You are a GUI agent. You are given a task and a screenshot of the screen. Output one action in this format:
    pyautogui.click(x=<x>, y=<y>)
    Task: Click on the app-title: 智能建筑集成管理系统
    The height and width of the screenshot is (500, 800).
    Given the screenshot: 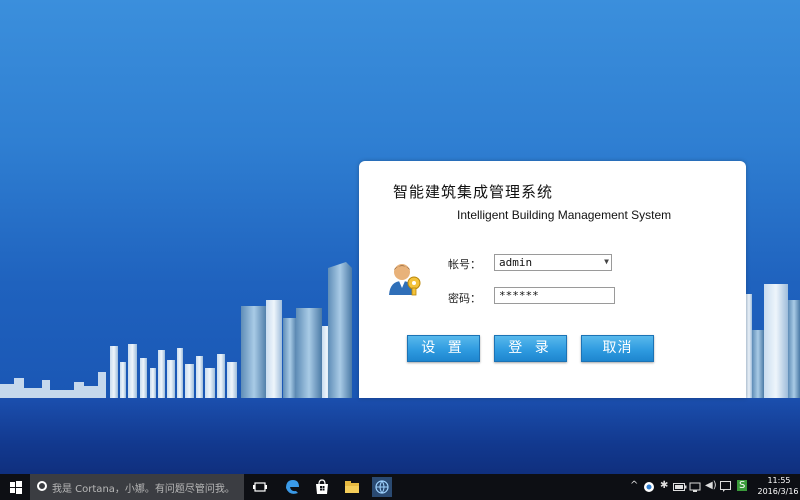 What is the action you would take?
    pyautogui.click(x=473, y=192)
    